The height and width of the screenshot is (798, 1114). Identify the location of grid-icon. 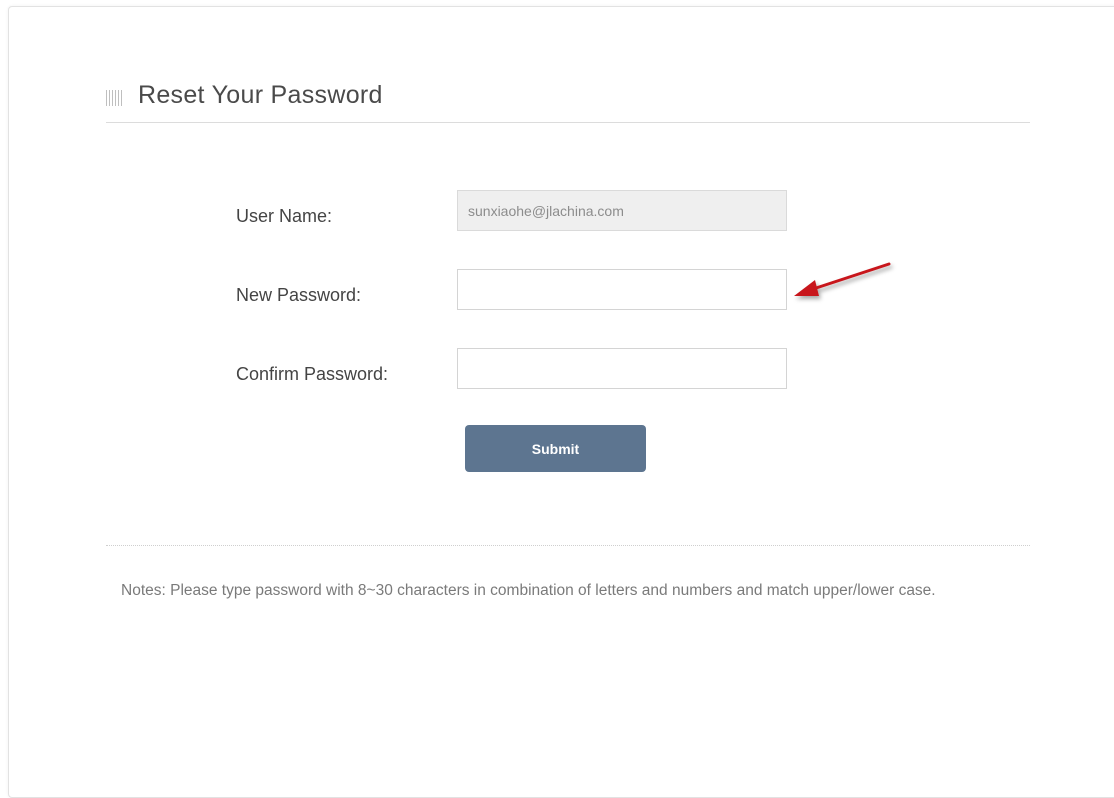
(114, 98).